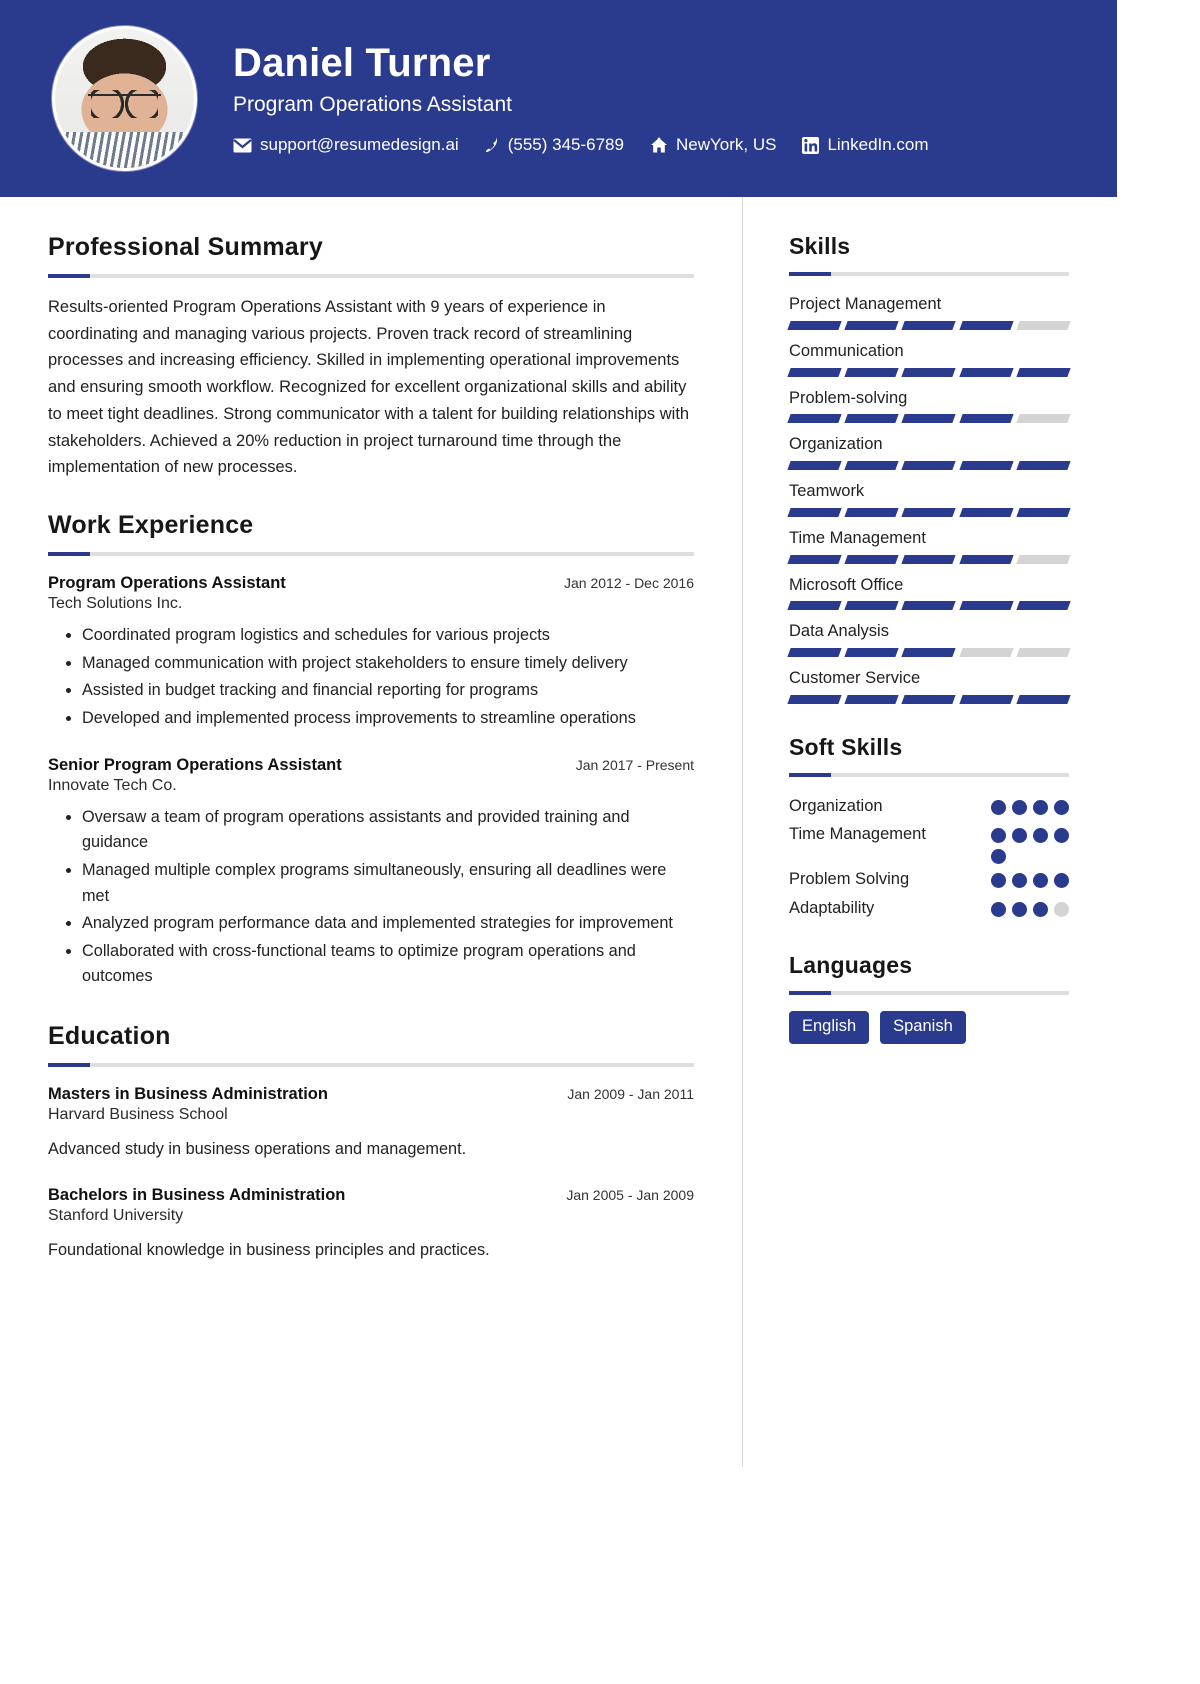 The width and height of the screenshot is (1200, 1684). What do you see at coordinates (124, 98) in the screenshot?
I see `avatar` at bounding box center [124, 98].